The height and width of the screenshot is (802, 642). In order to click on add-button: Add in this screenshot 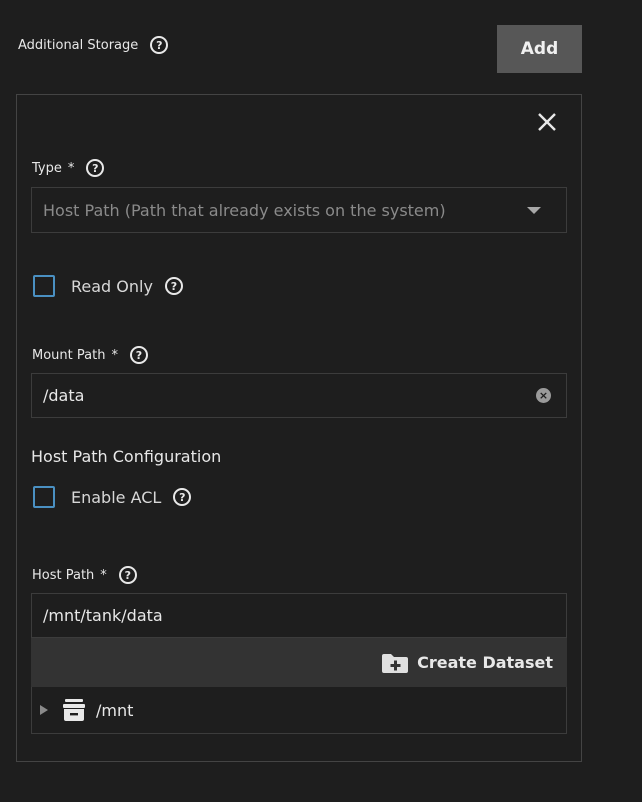, I will do `click(539, 49)`.